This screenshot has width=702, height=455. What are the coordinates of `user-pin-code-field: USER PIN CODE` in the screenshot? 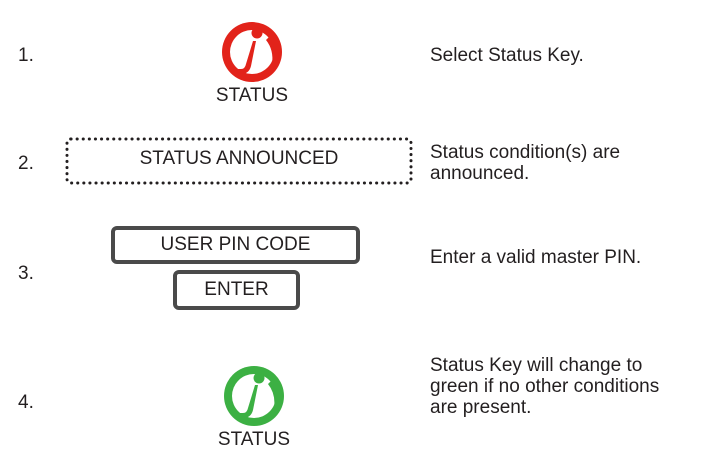 It's located at (235, 245).